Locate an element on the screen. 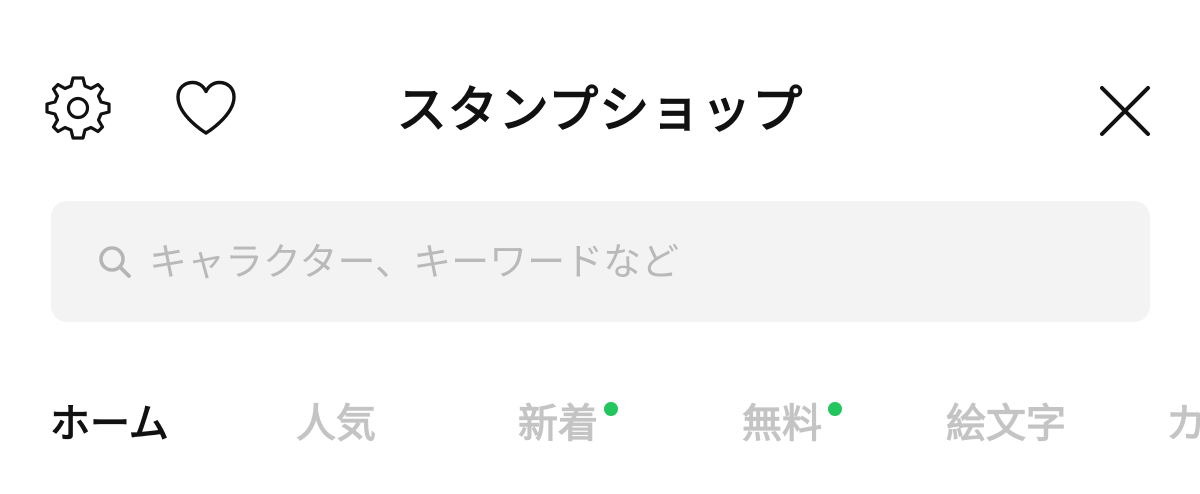 Image resolution: width=1200 pixels, height=494 pixels. close-button is located at coordinates (1125, 111).